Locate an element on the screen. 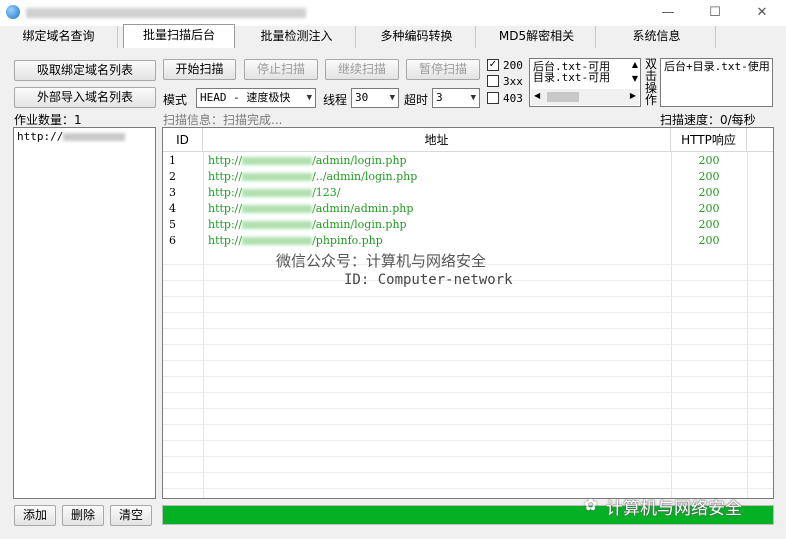  horizontal-scrollbar: ◀ ▶ is located at coordinates (585, 97).